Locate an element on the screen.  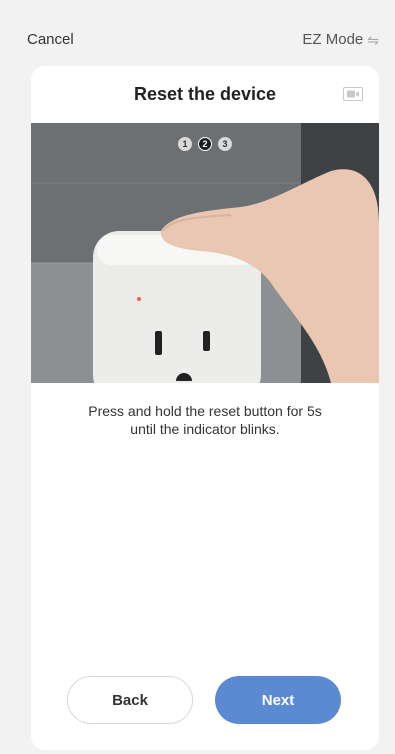
cancel-button: Cancel is located at coordinates (50, 39).